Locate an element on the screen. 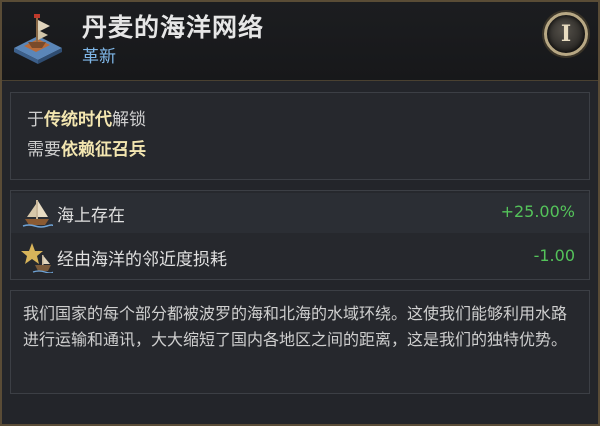 This screenshot has height=426, width=600. effect-row: 海上存在 +25.00% is located at coordinates (300, 213).